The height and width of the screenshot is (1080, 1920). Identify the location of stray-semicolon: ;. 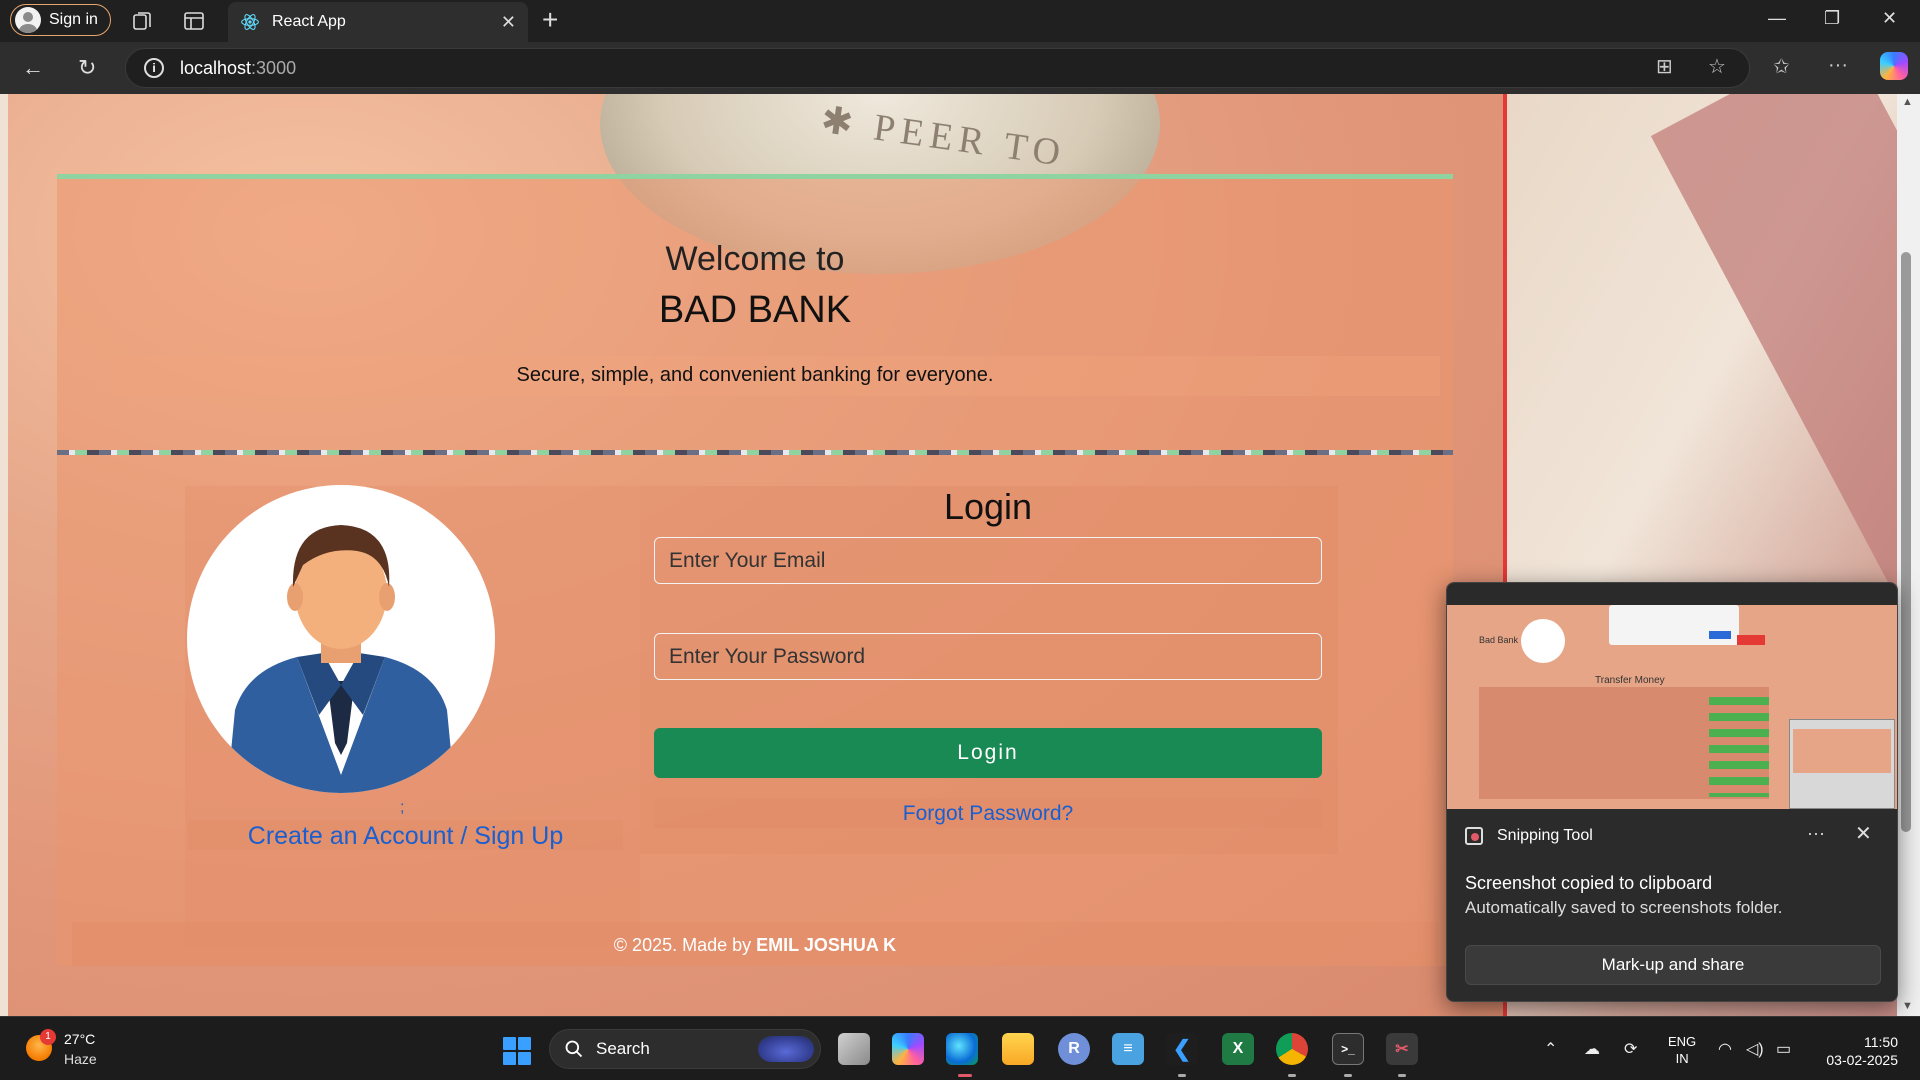
(402, 807).